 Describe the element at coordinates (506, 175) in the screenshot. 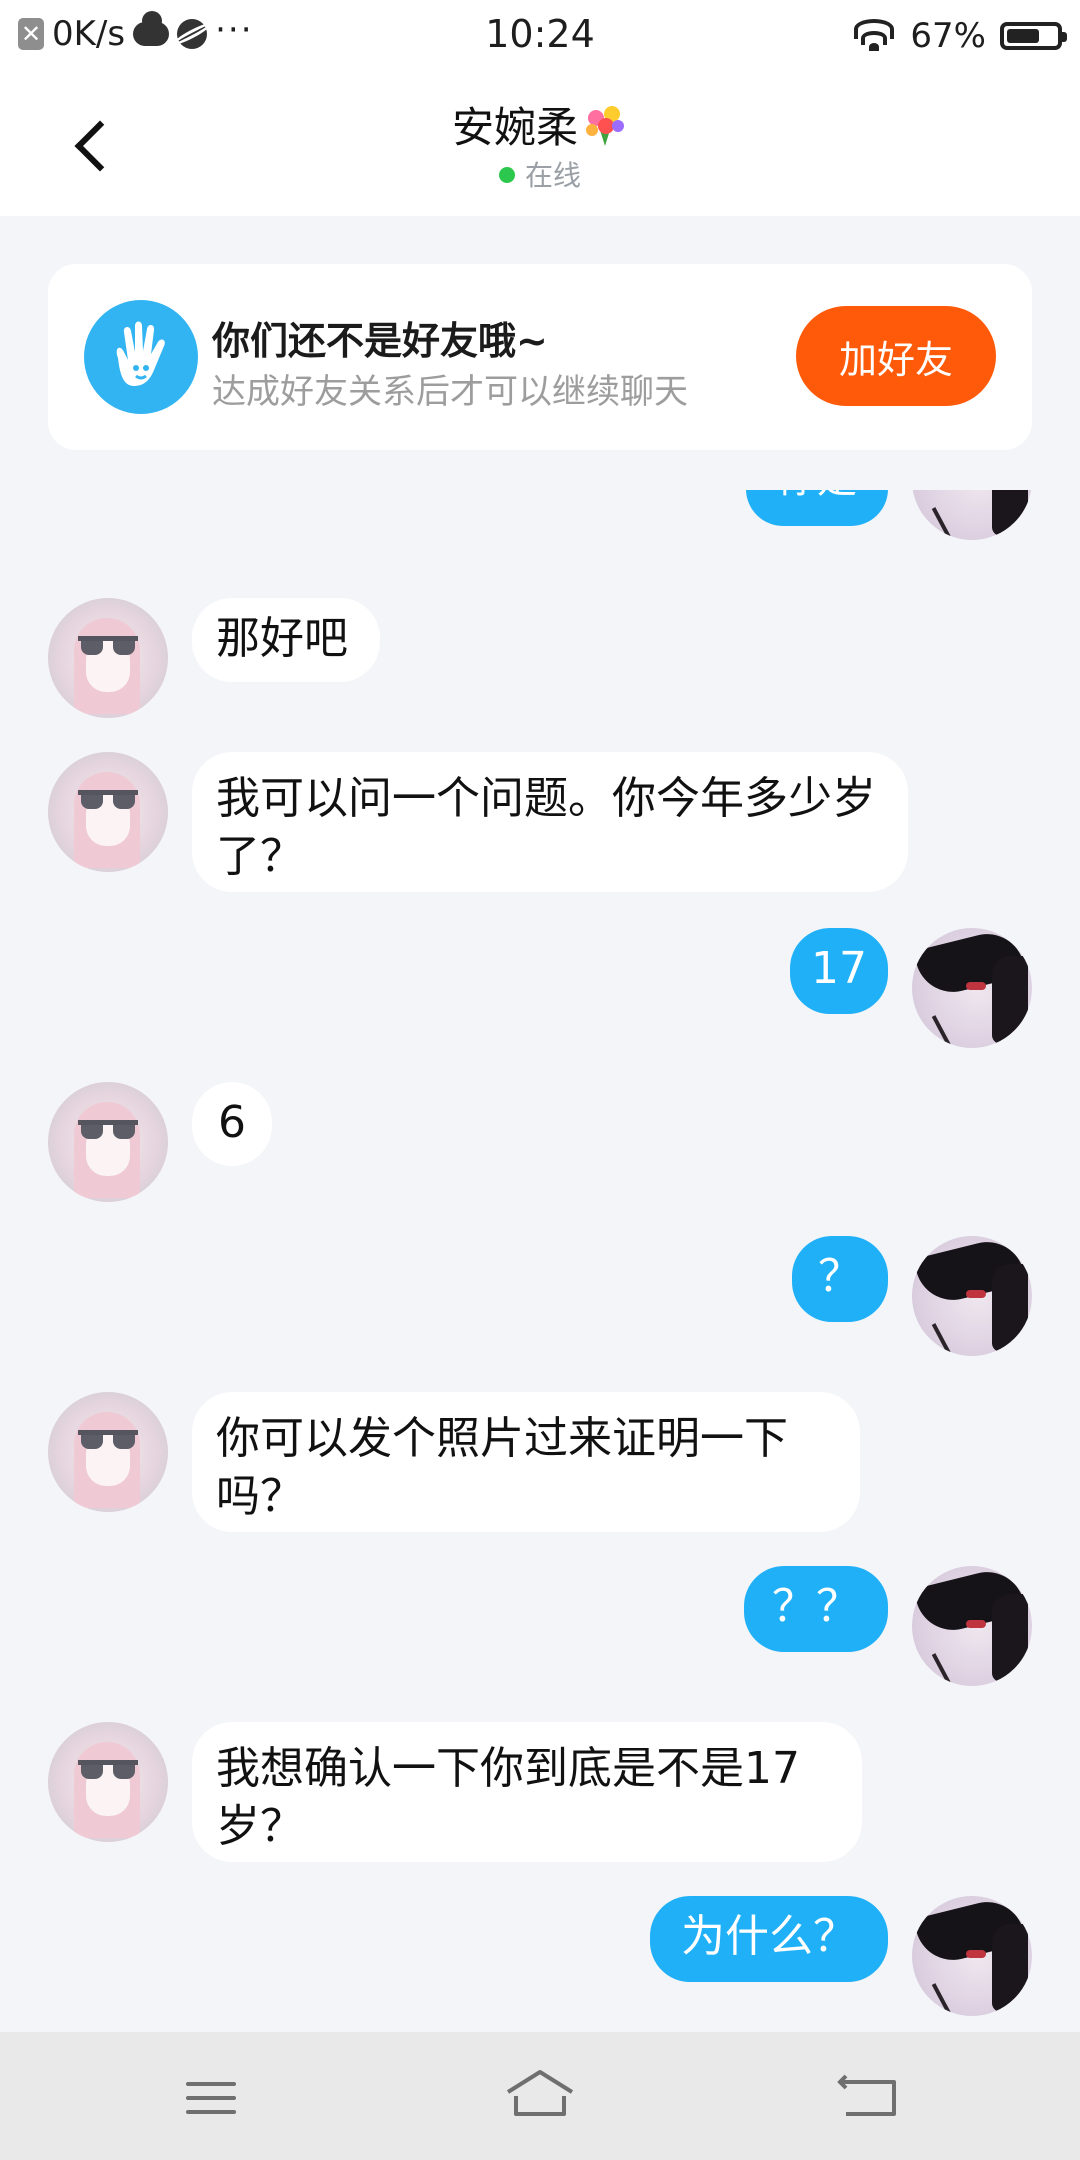

I see `online-dot-icon` at that location.